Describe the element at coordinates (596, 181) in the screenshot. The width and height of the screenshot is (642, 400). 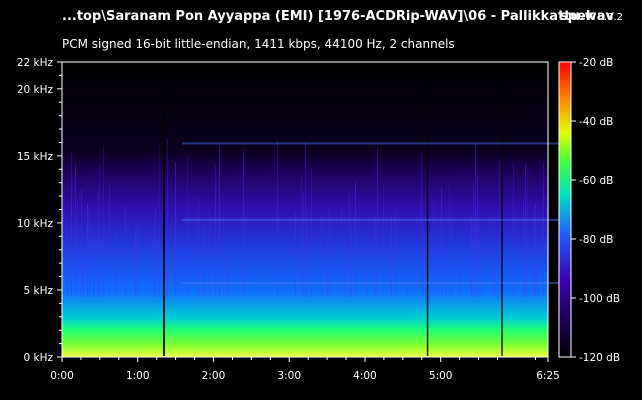
I see `color-tick-label: -60 dB` at that location.